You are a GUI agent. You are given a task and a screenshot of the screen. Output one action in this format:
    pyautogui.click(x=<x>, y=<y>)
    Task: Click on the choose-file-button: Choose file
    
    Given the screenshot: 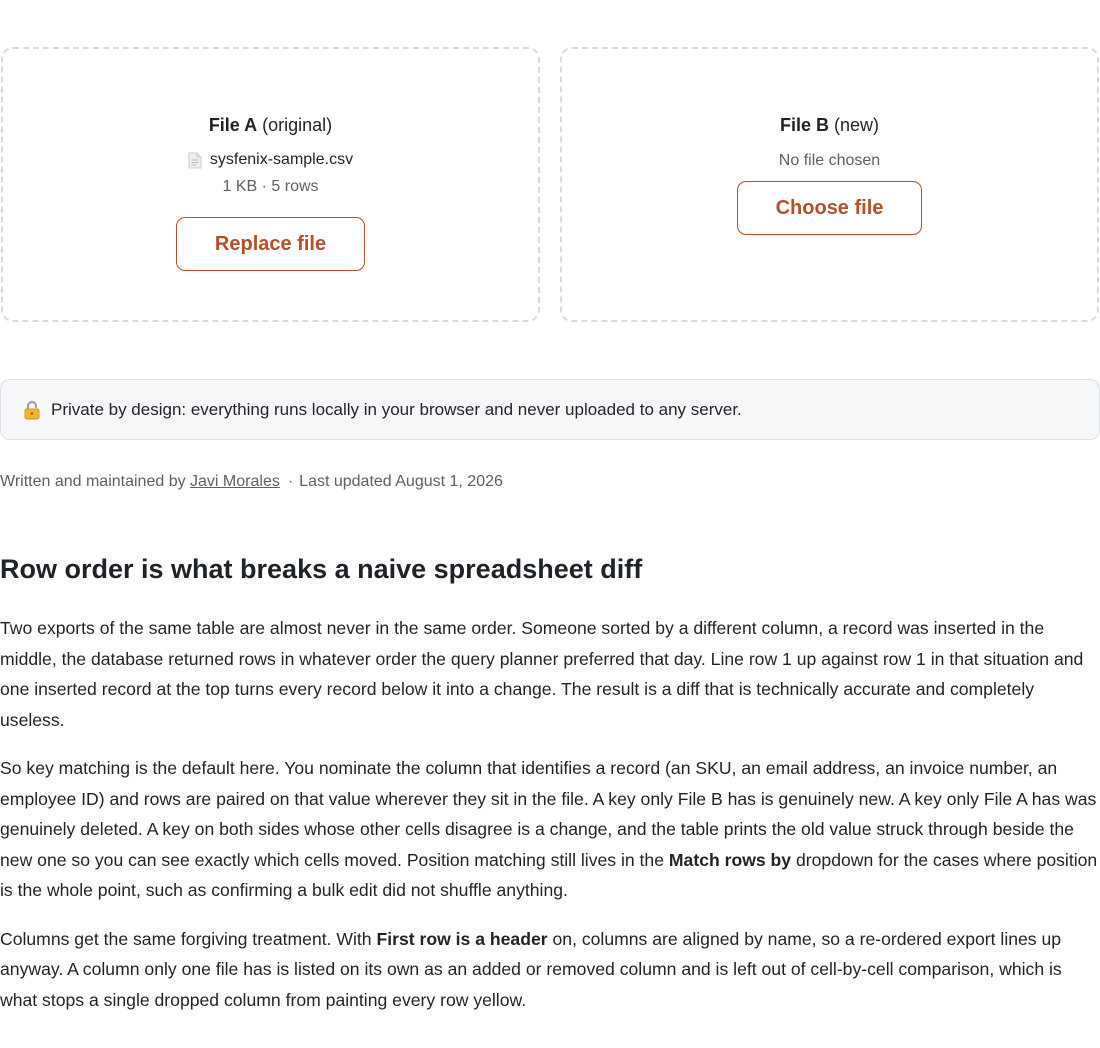 What is the action you would take?
    pyautogui.click(x=829, y=208)
    